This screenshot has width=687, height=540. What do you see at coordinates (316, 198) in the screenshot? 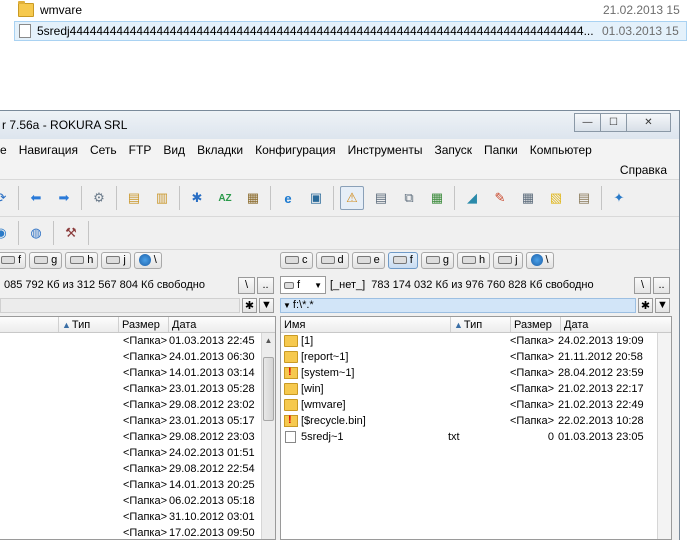
I see `network-computer-icon: ▣` at bounding box center [316, 198].